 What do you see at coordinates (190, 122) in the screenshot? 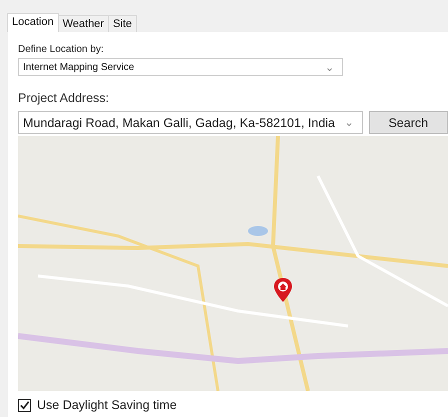
I see `address-combobox: Mundaragi Road, Makan Galli, Gadag, Ka-582101, India ⌄` at bounding box center [190, 122].